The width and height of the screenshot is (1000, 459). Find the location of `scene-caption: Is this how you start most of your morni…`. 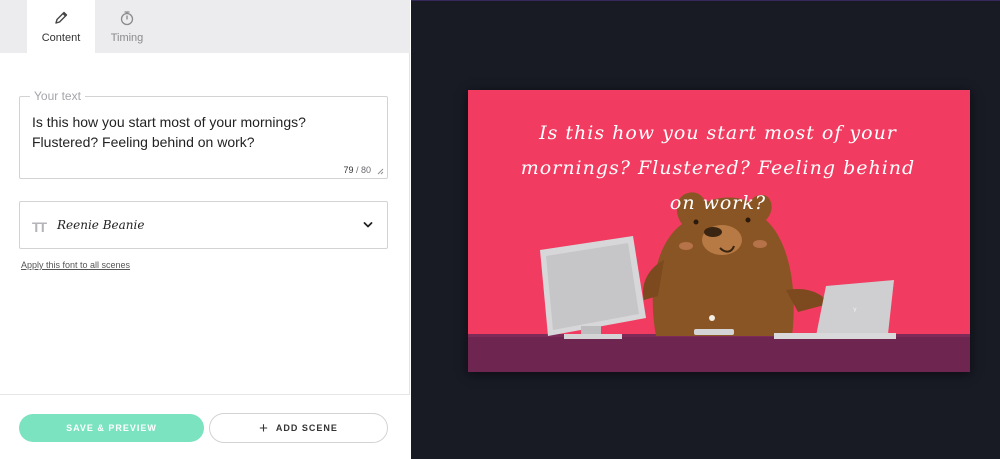

scene-caption: Is this how you start most of your morni… is located at coordinates (718, 168).